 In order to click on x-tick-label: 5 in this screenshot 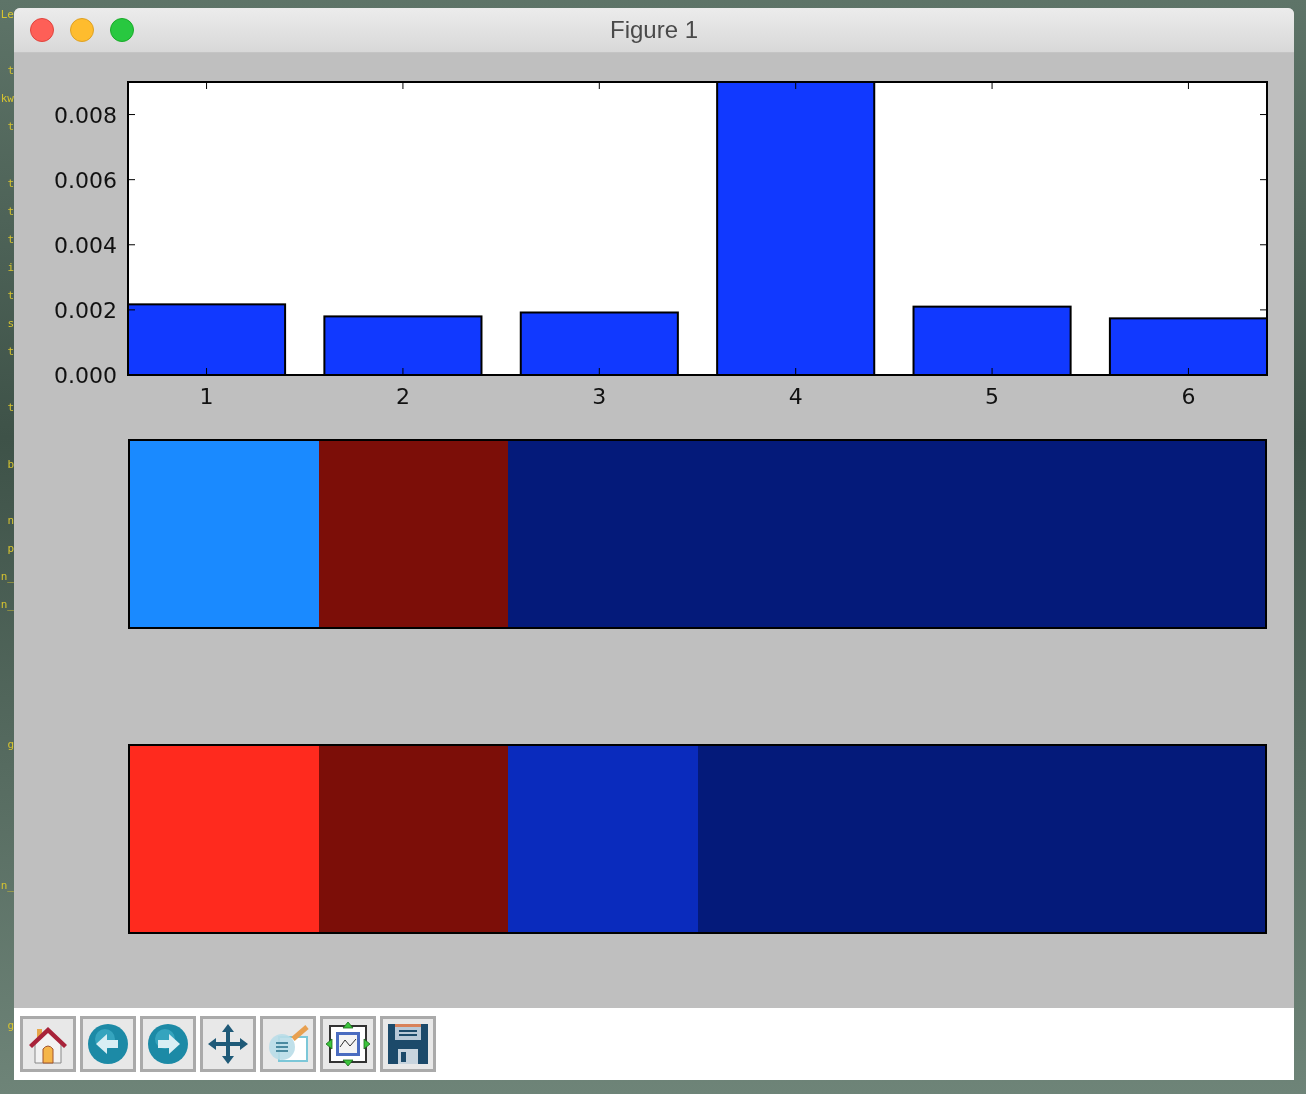, I will do `click(992, 396)`.